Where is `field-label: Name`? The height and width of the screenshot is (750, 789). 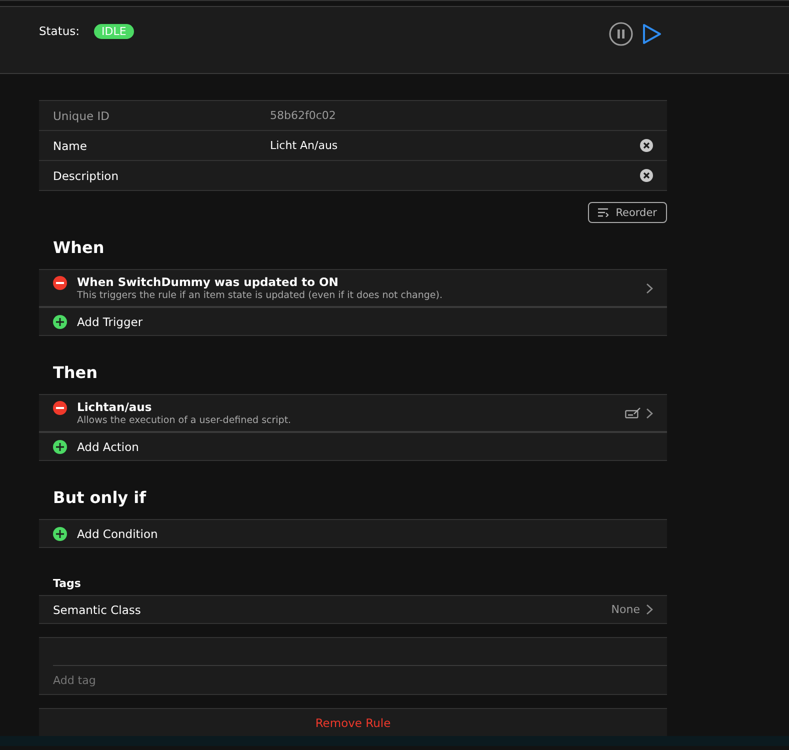
field-label: Name is located at coordinates (70, 145).